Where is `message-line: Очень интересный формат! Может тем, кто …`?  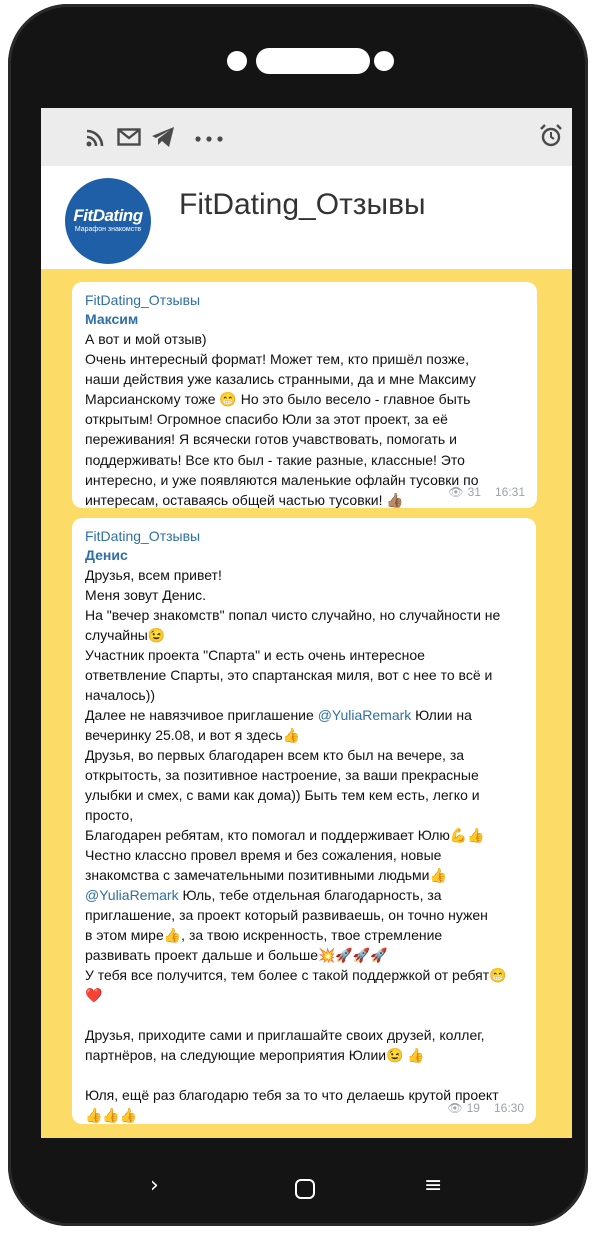 message-line: Очень интересный формат! Может тем, кто … is located at coordinates (277, 359).